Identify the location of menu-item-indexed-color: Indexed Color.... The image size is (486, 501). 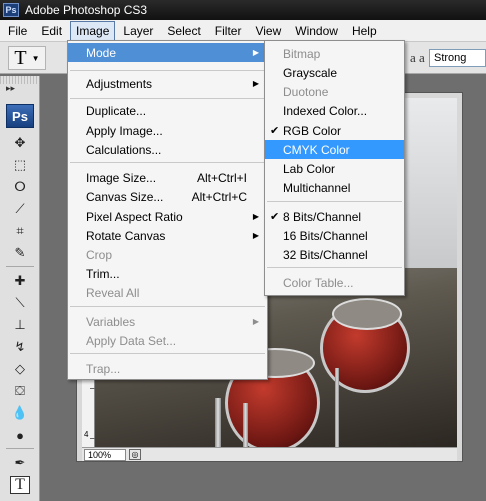
(334, 110).